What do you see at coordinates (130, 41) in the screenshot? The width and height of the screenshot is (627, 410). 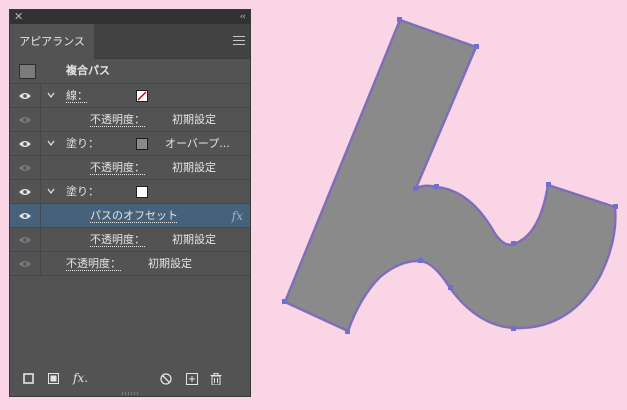 I see `panel-tabbar: アピアランス` at bounding box center [130, 41].